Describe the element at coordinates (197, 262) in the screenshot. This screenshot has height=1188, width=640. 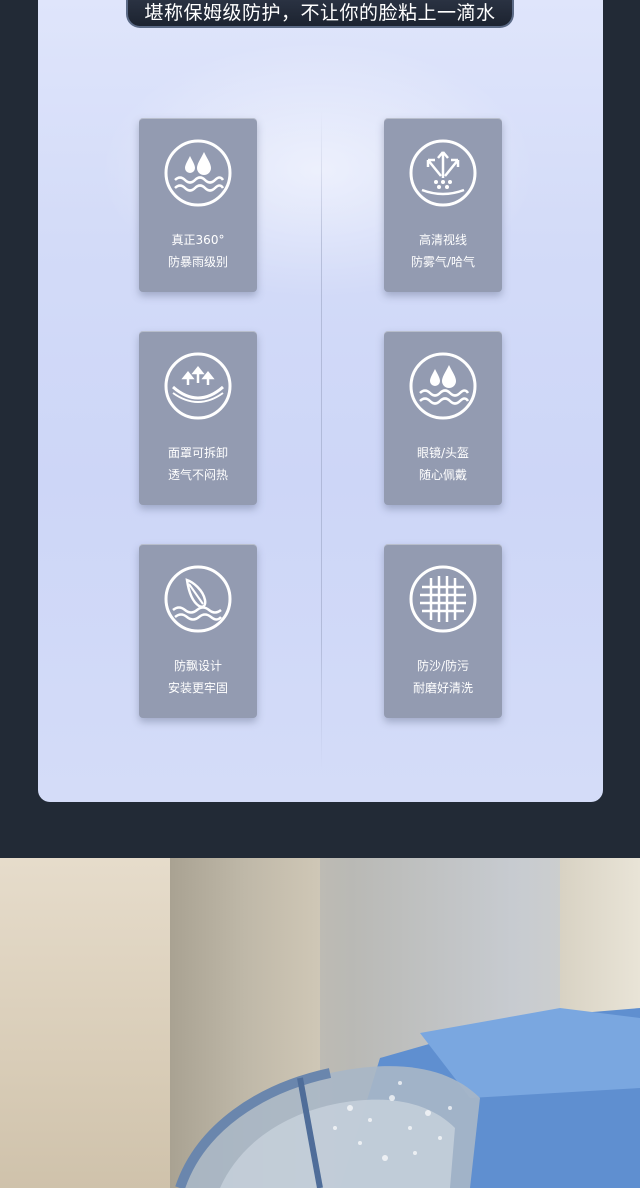
I see `feature-subtitle: 防暴雨级别` at that location.